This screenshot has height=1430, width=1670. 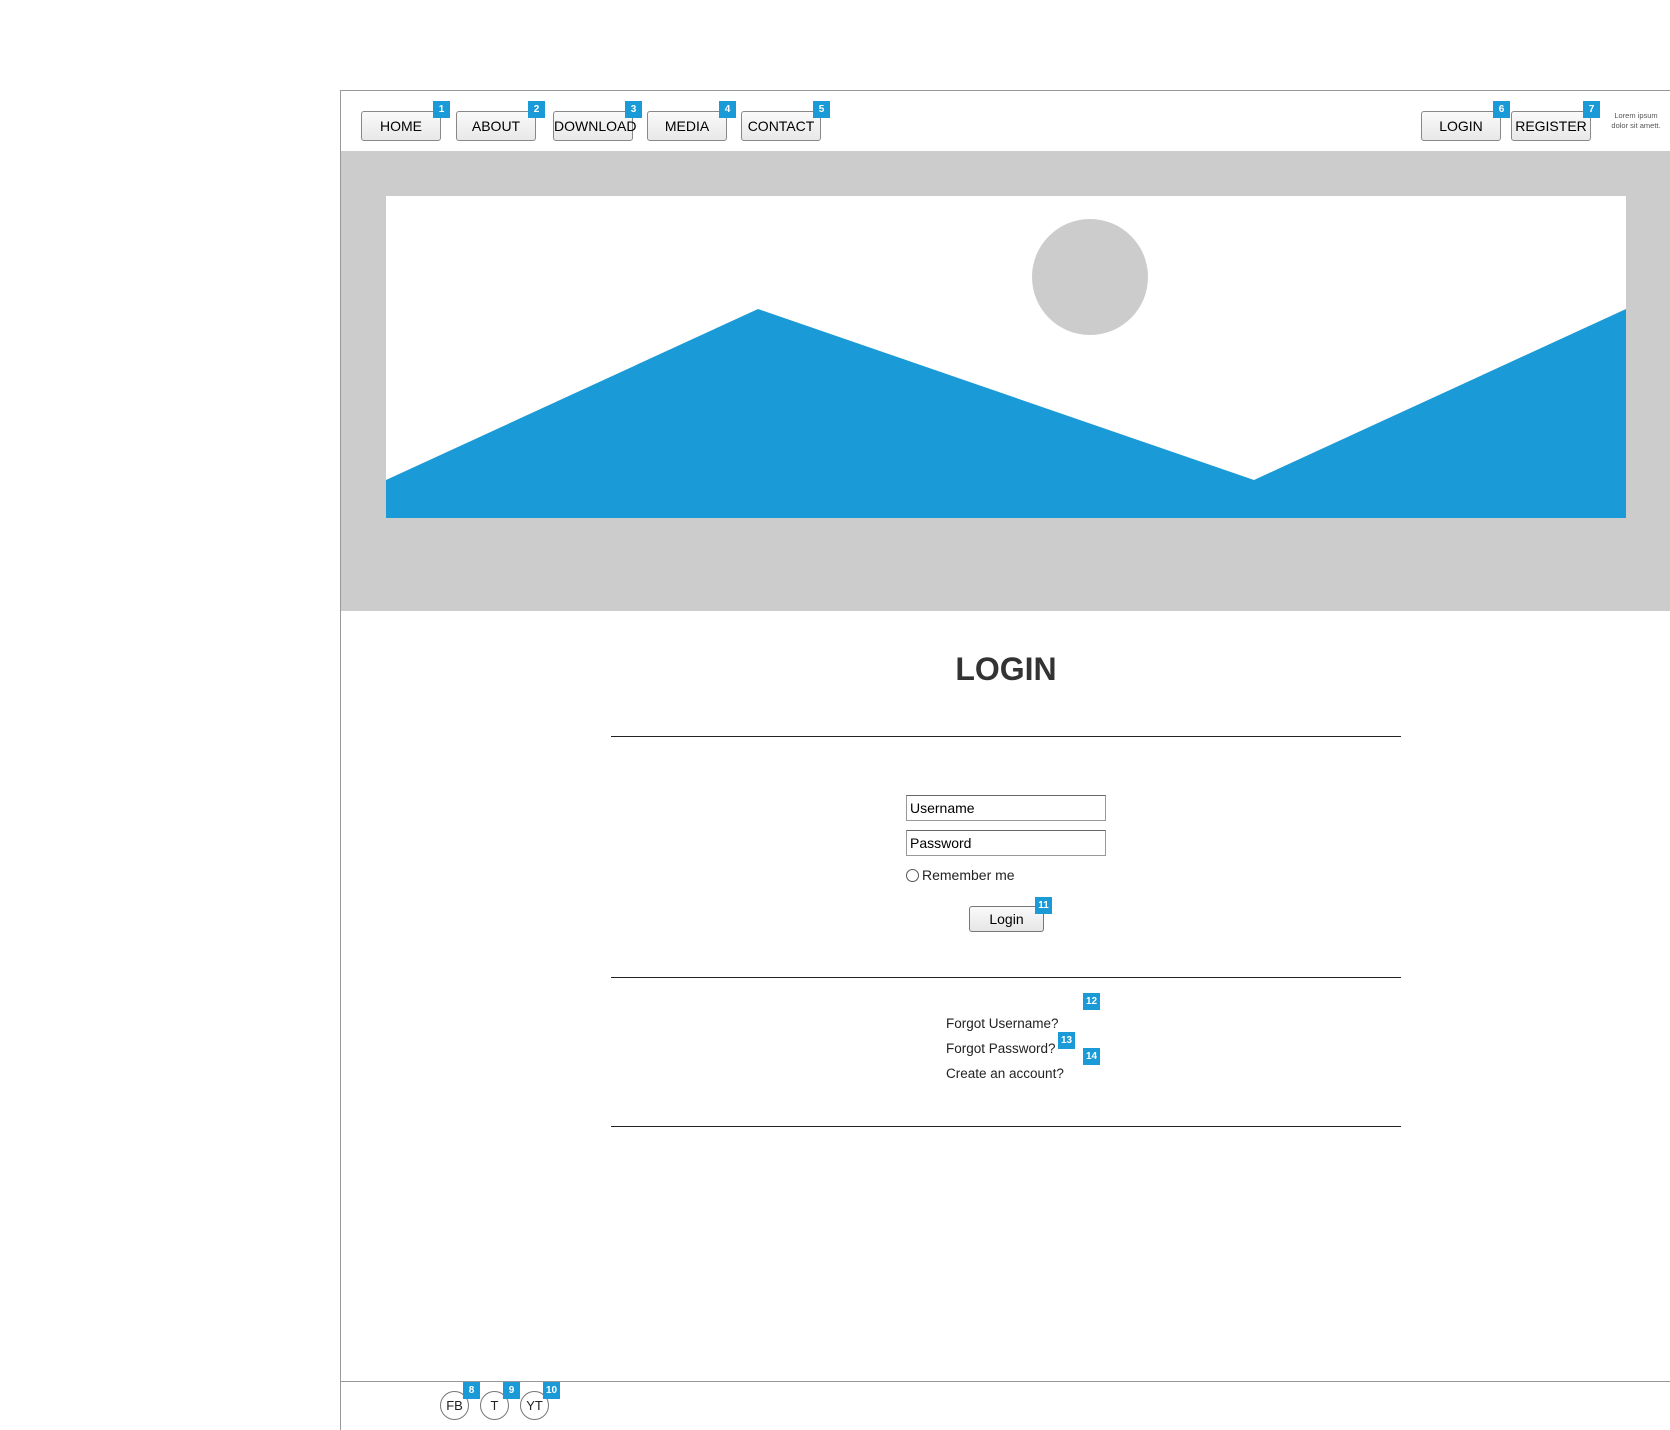 I want to click on nav-item-home: HOME, so click(x=401, y=126).